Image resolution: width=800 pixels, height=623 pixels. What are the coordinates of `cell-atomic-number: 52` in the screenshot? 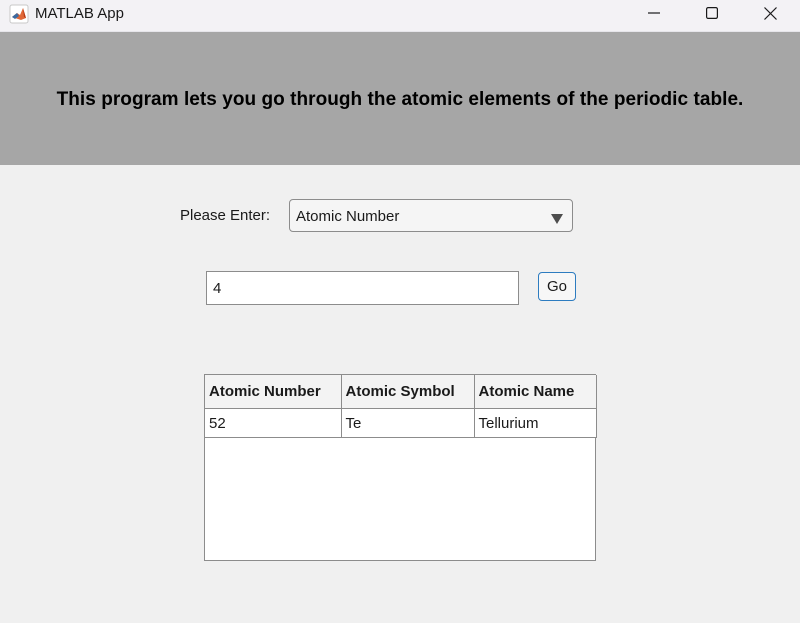 It's located at (273, 423).